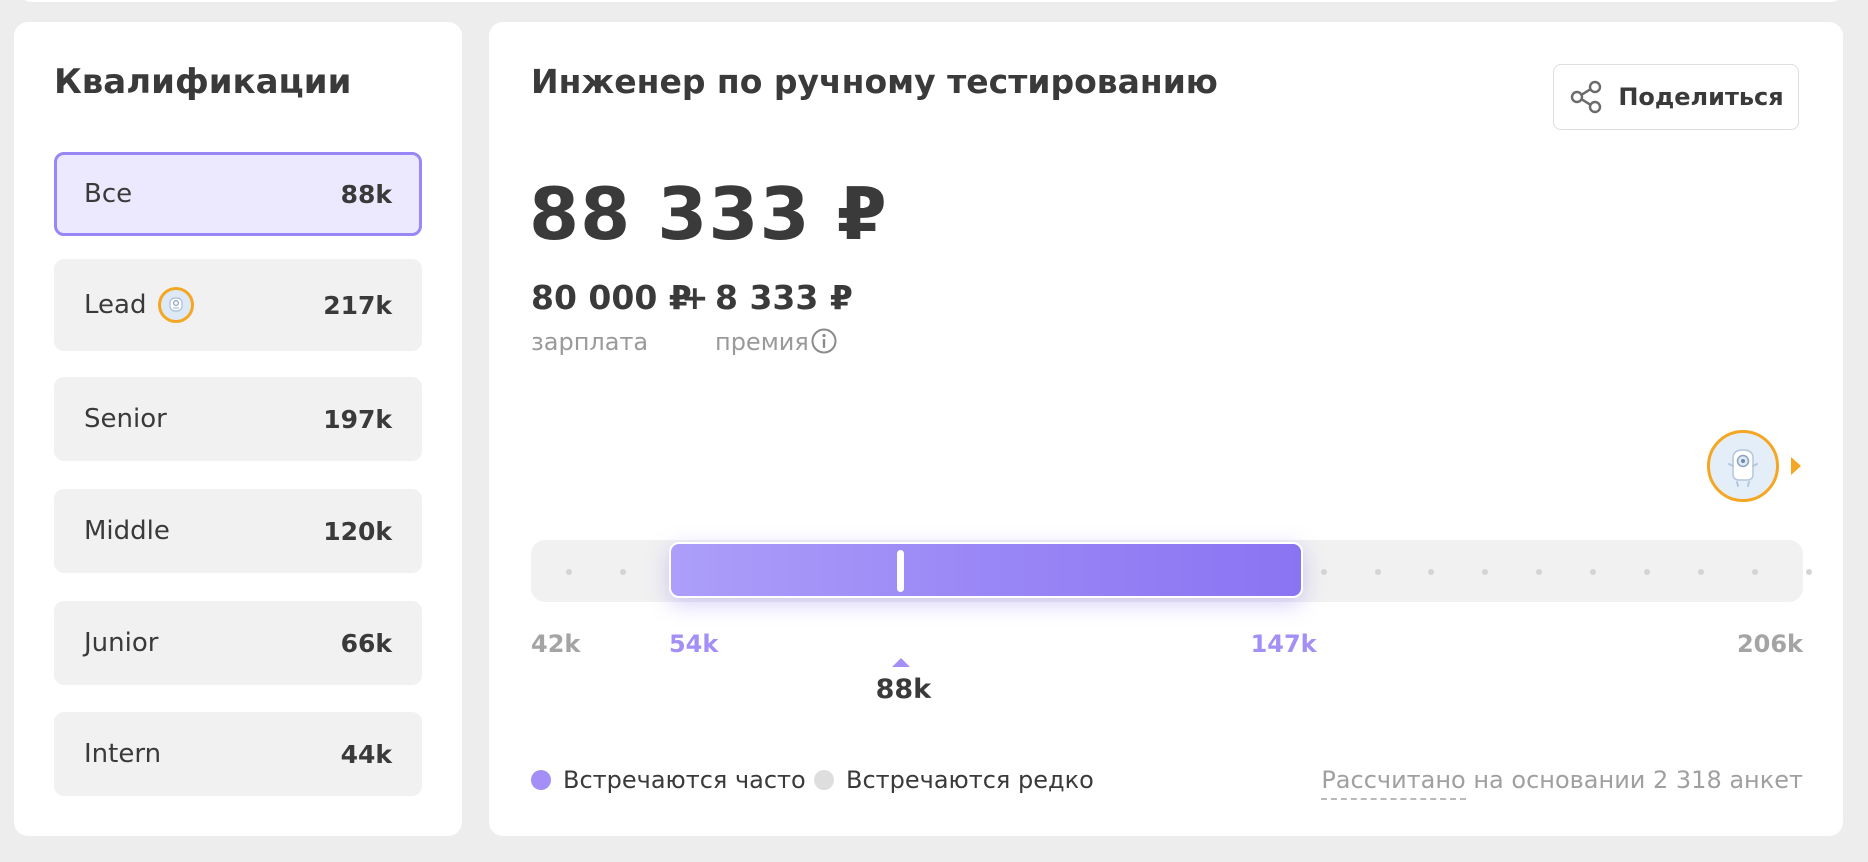 Image resolution: width=1868 pixels, height=862 pixels. What do you see at coordinates (541, 780) in the screenshot?
I see `legend-frequent-dot` at bounding box center [541, 780].